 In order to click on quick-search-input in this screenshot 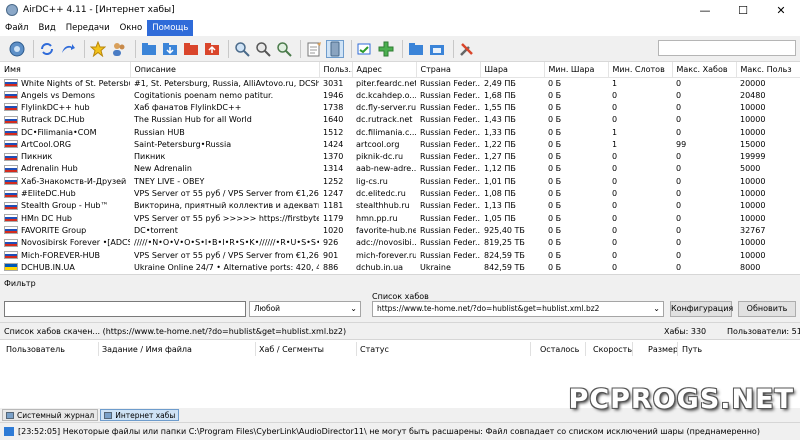, I will do `click(727, 48)`.